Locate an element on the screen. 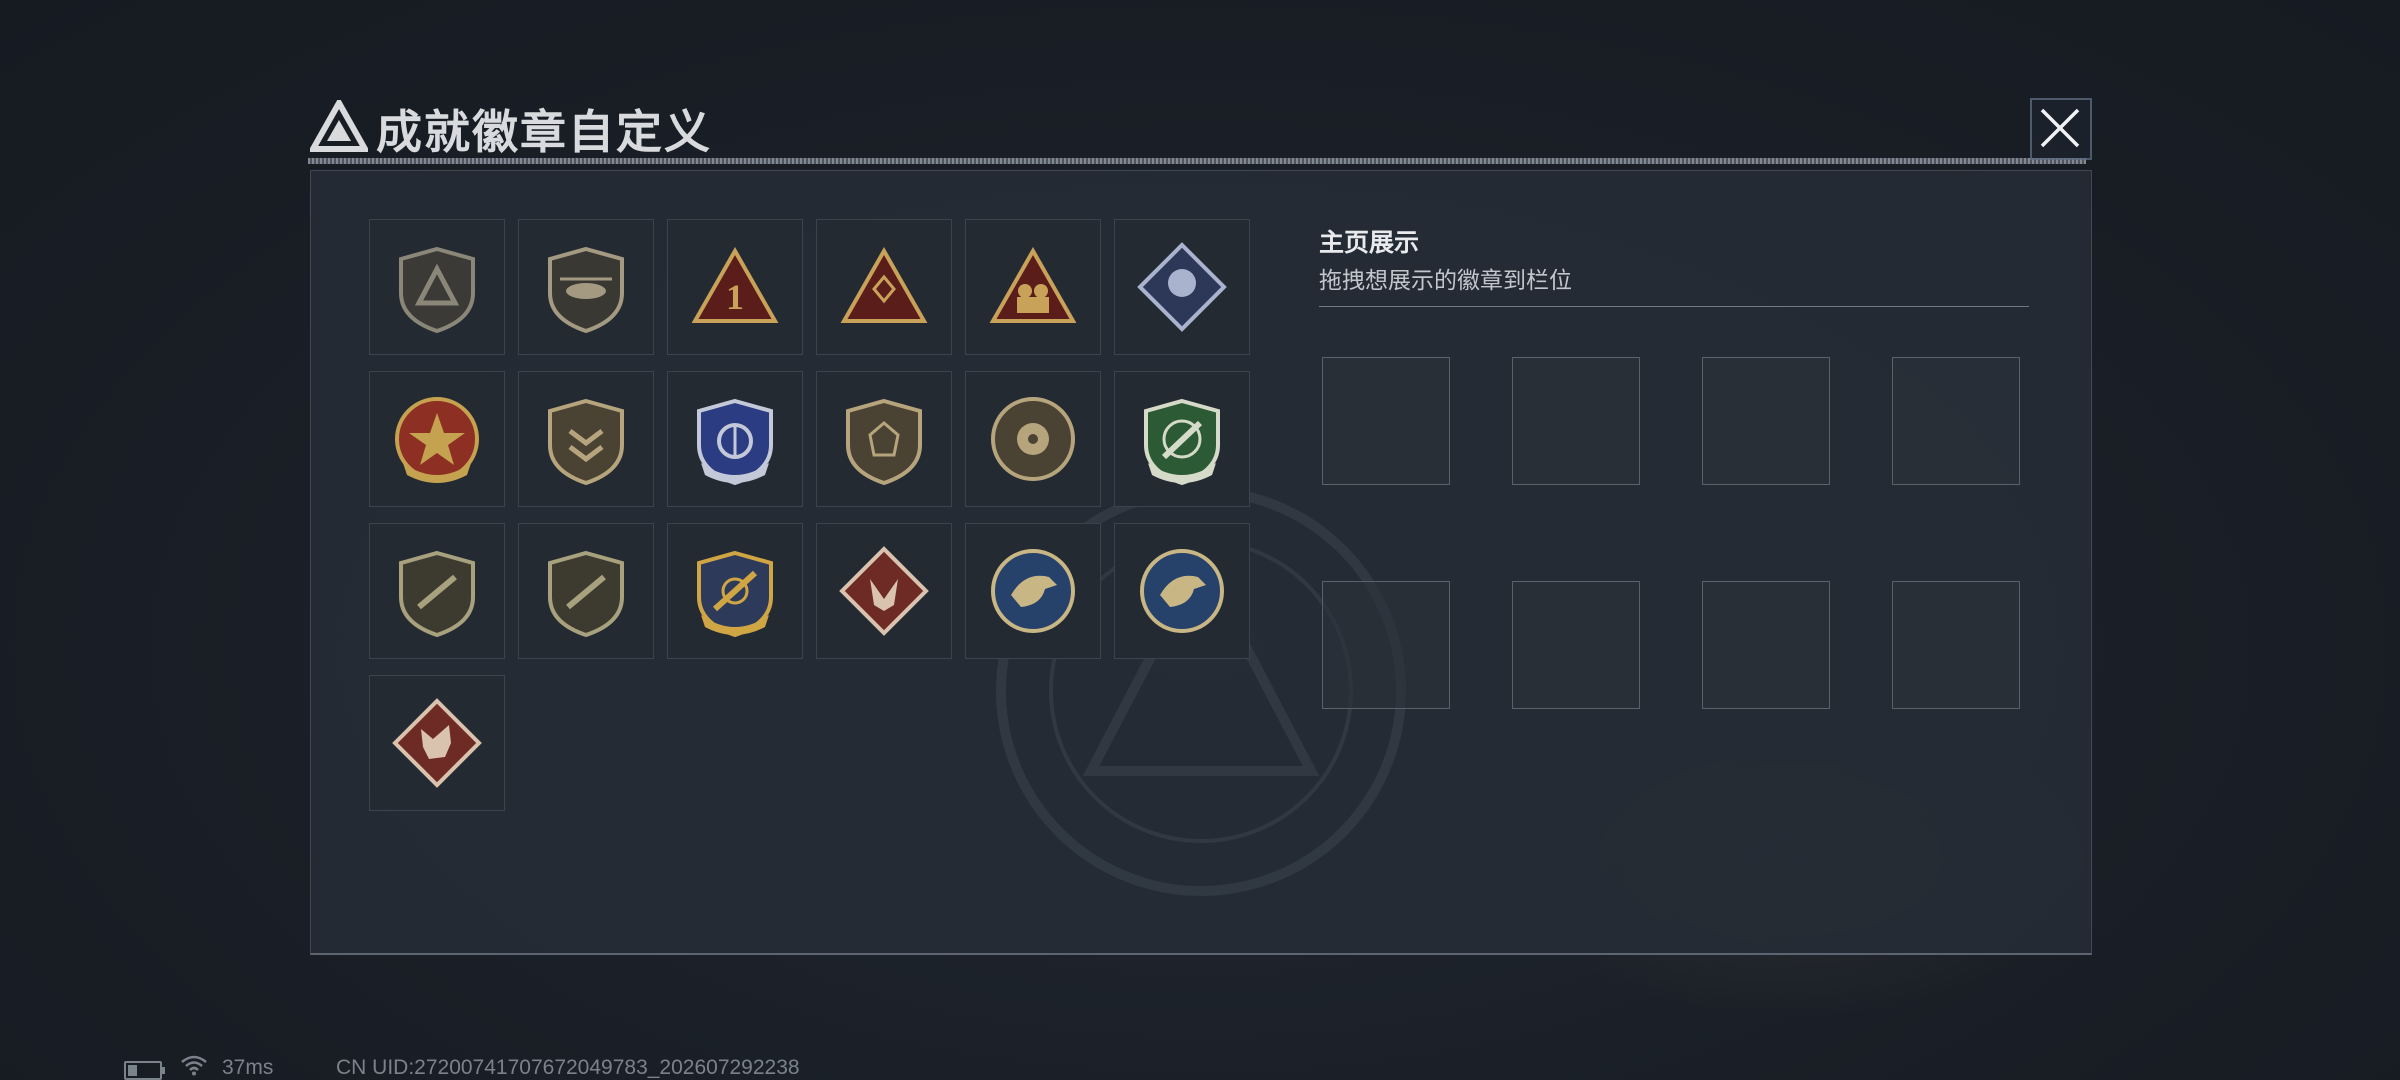 The height and width of the screenshot is (1080, 2400). close-icon is located at coordinates (2060, 128).